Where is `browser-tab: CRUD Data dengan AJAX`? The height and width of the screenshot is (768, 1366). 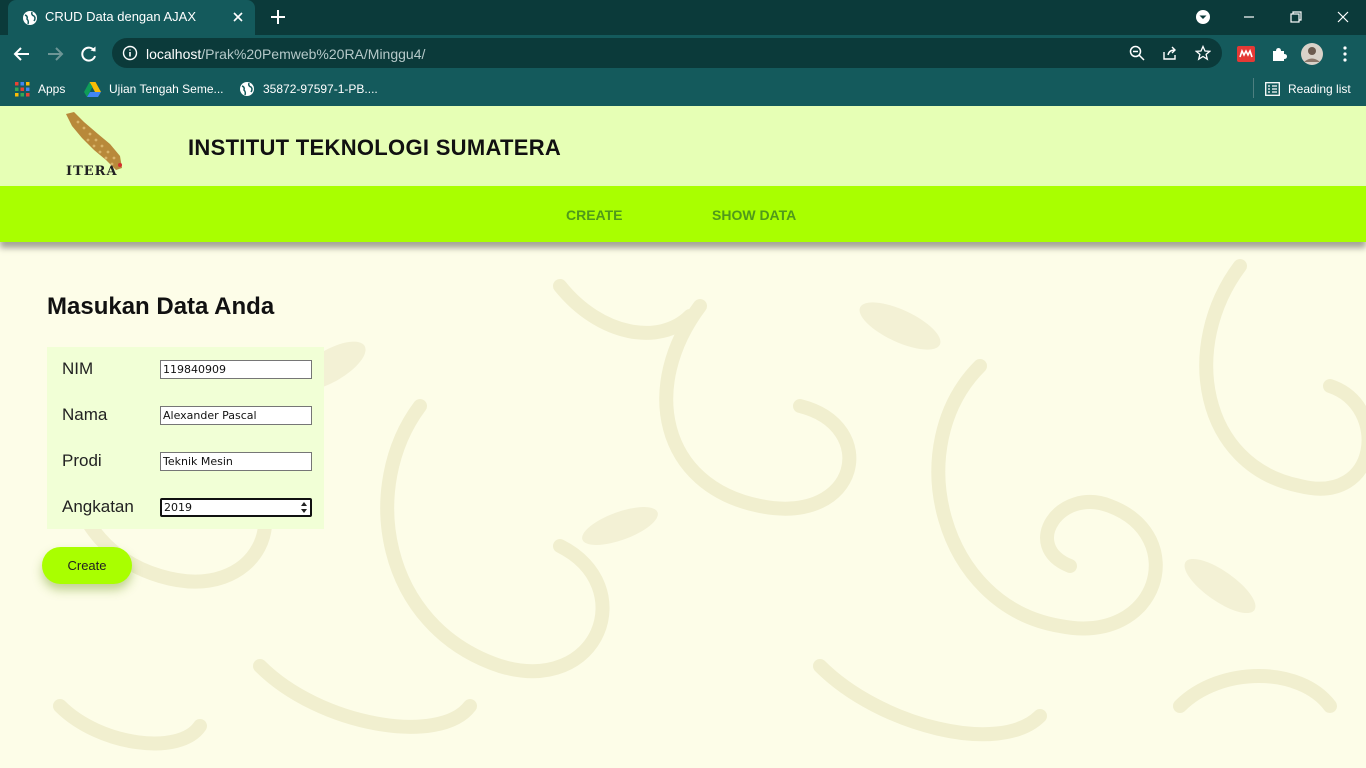
browser-tab: CRUD Data dengan AJAX is located at coordinates (131, 17).